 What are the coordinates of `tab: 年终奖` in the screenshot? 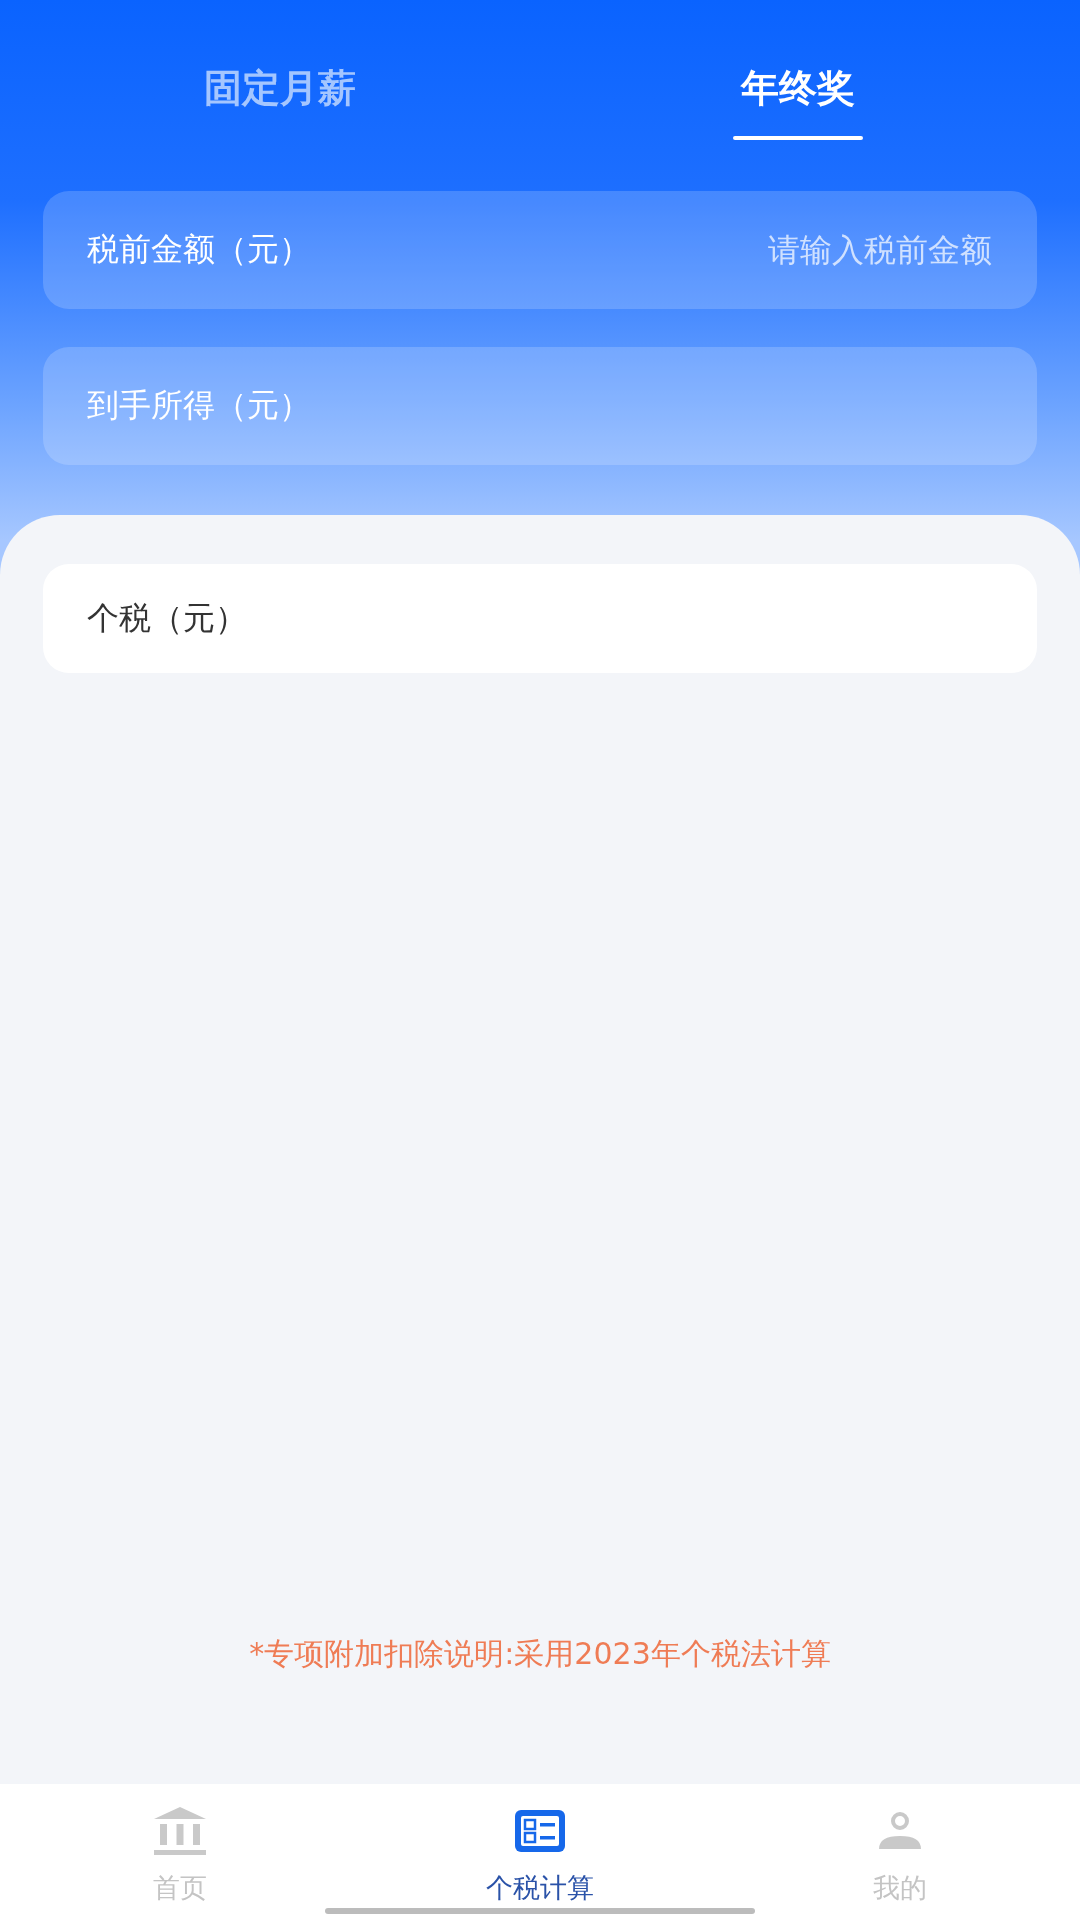 It's located at (798, 102).